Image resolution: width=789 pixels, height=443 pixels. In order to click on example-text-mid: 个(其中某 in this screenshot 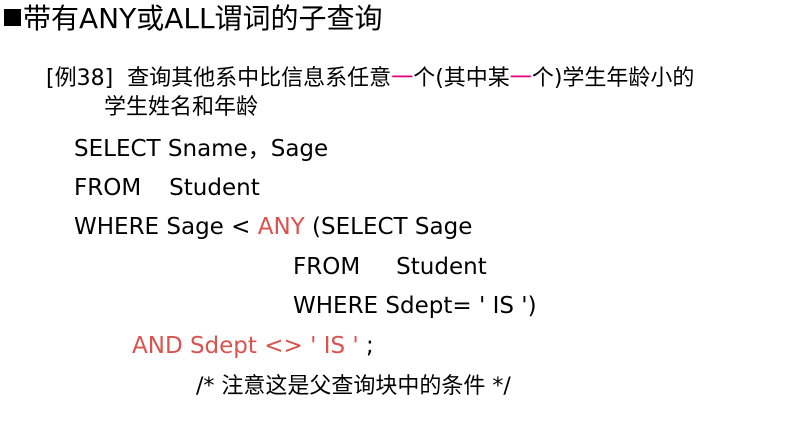, I will do `click(461, 78)`.